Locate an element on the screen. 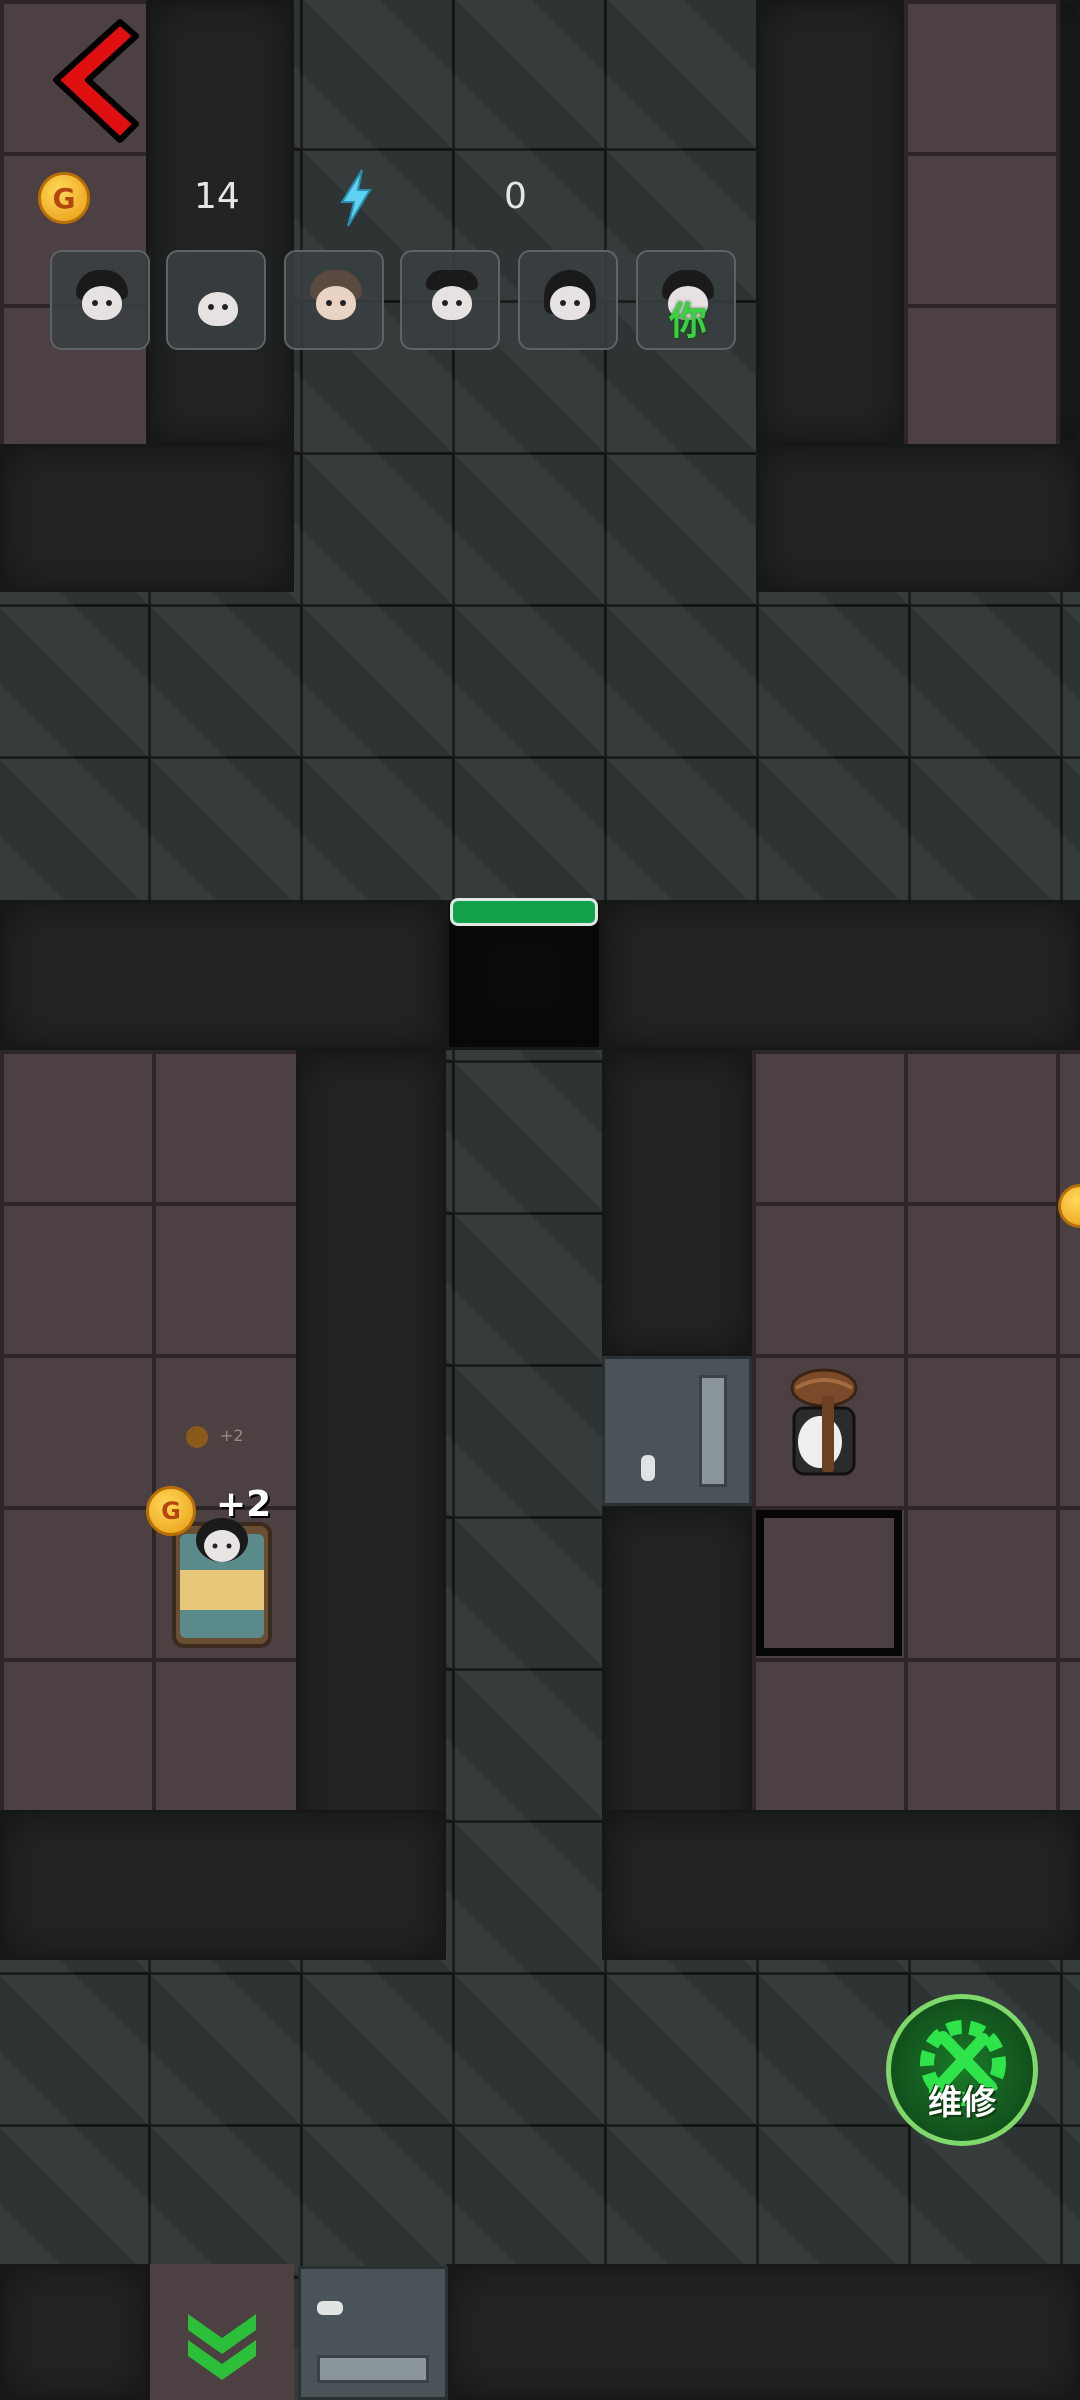 This screenshot has width=1080, height=2400. player-avatar-6: 你 is located at coordinates (686, 300).